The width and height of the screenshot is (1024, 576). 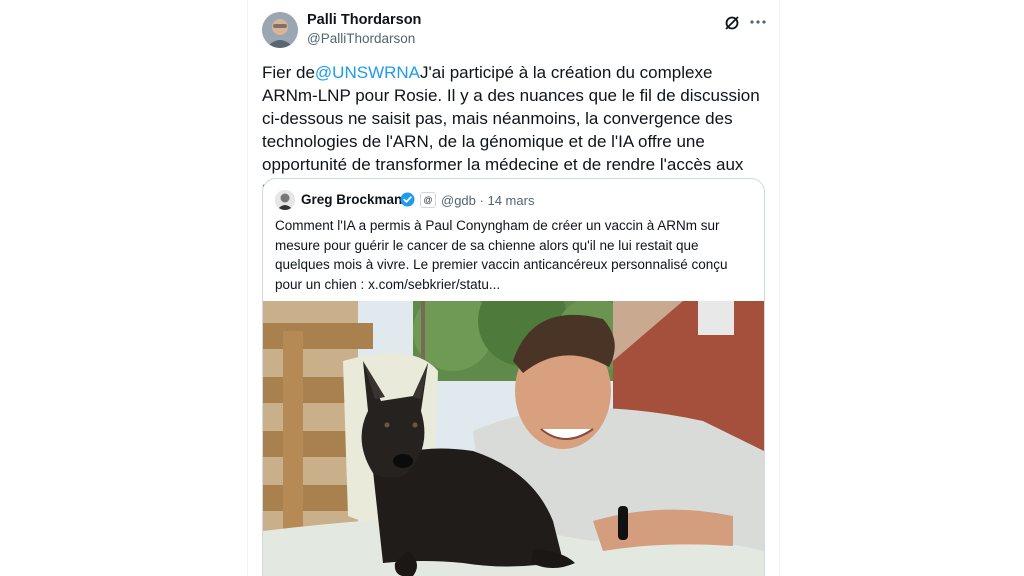 What do you see at coordinates (351, 199) in the screenshot?
I see `quote-author-name: Greg Brockman` at bounding box center [351, 199].